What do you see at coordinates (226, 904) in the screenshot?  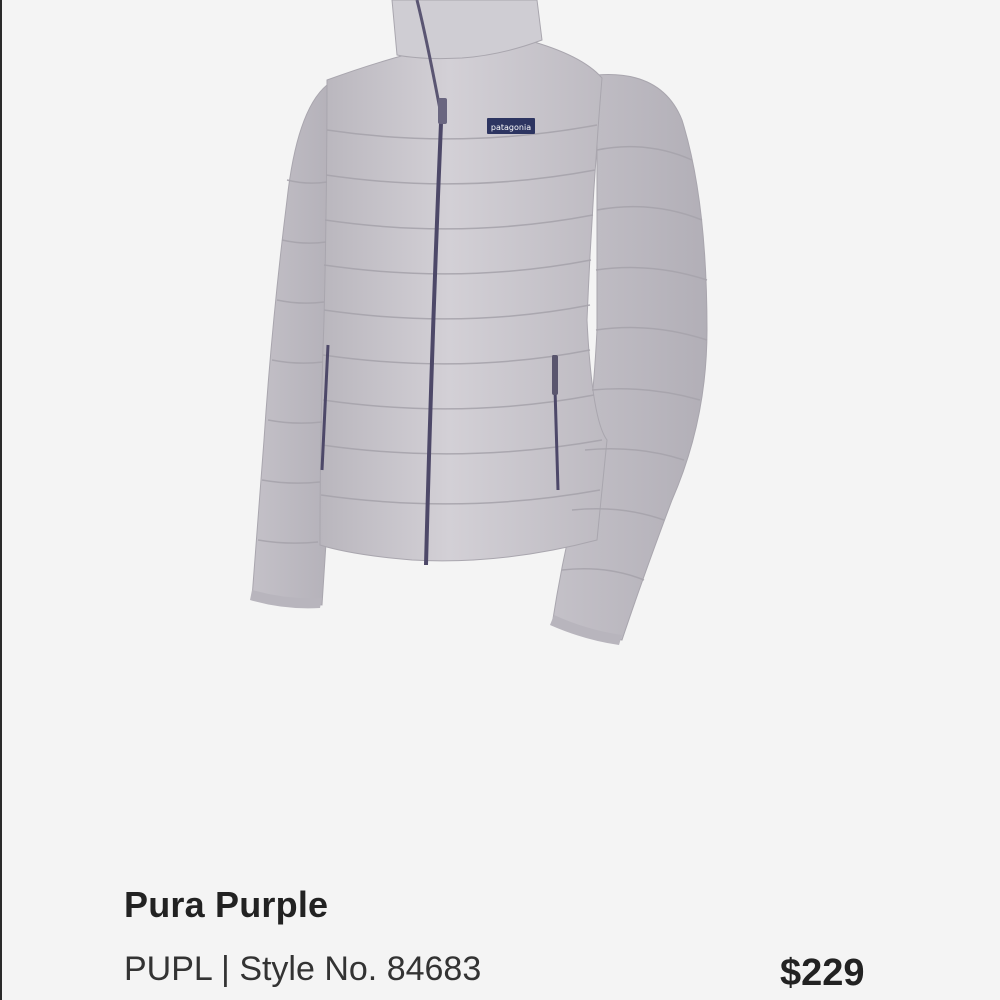 I see `product-color-name: Pura Purple` at bounding box center [226, 904].